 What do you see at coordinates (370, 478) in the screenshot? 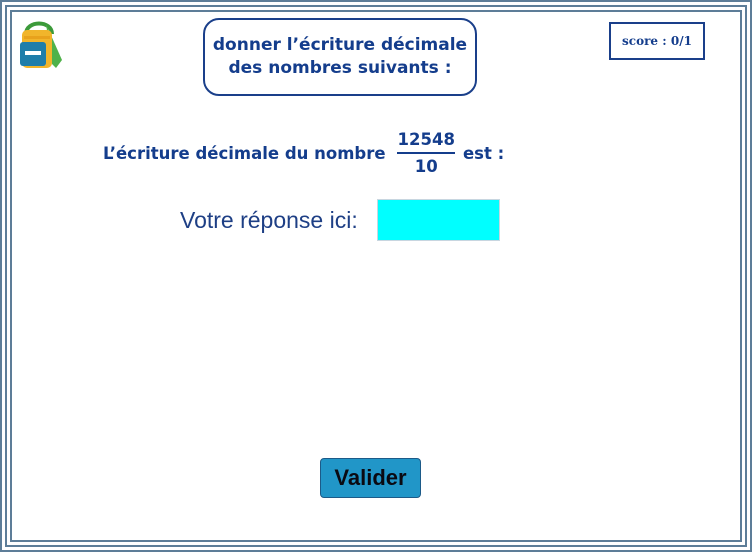
I see `validate-button: Valider` at bounding box center [370, 478].